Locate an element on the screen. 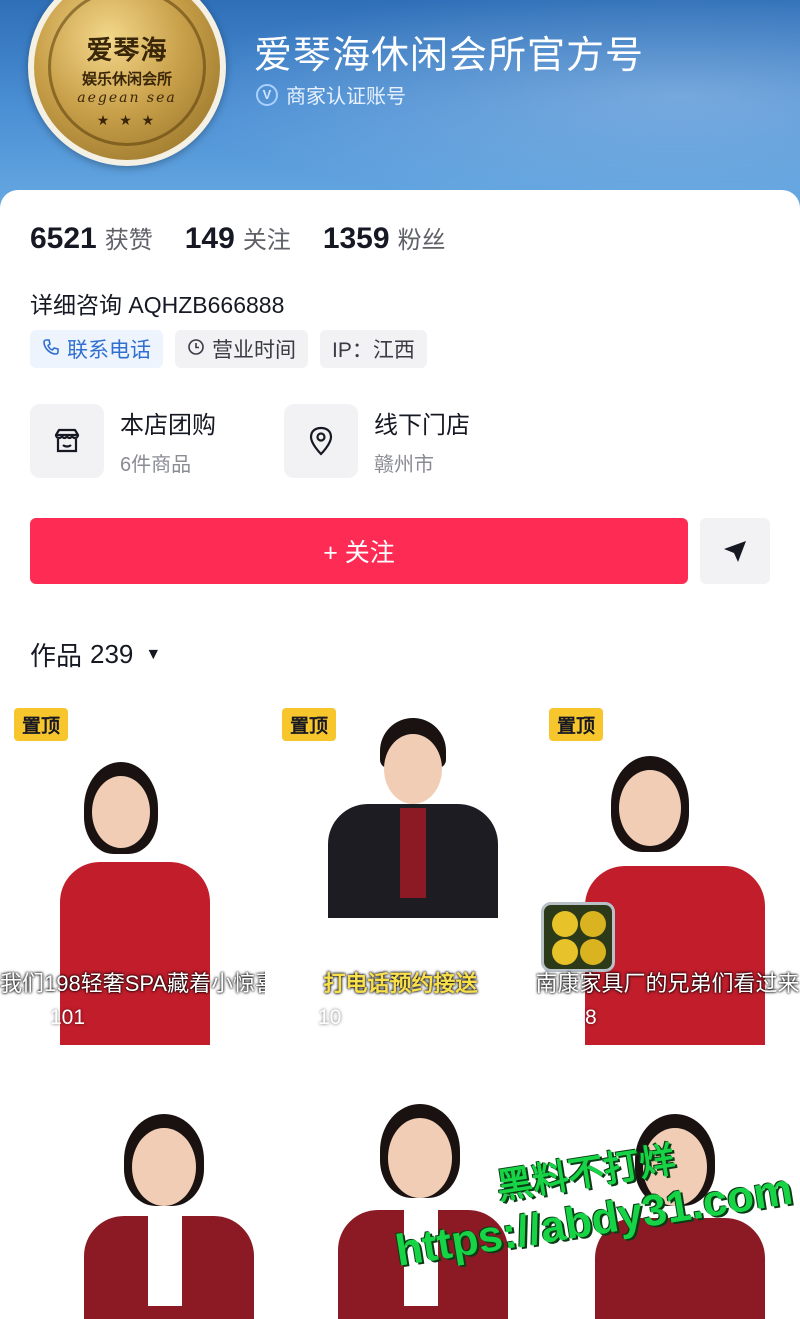 Image resolution: width=800 pixels, height=1319 pixels. send-icon is located at coordinates (735, 551).